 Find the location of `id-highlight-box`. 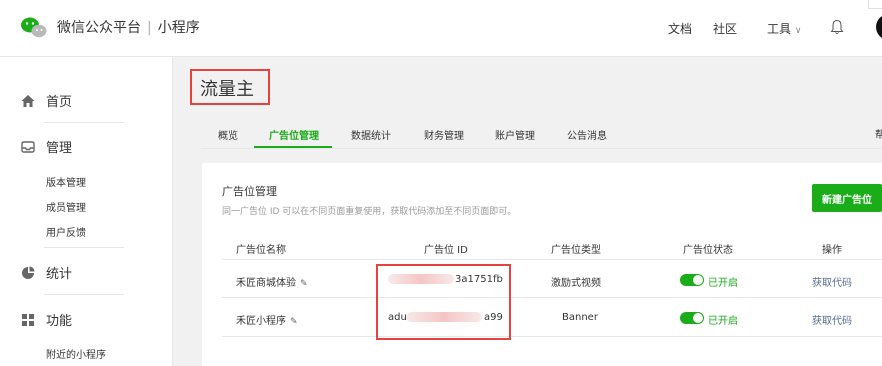

id-highlight-box is located at coordinates (443, 302).